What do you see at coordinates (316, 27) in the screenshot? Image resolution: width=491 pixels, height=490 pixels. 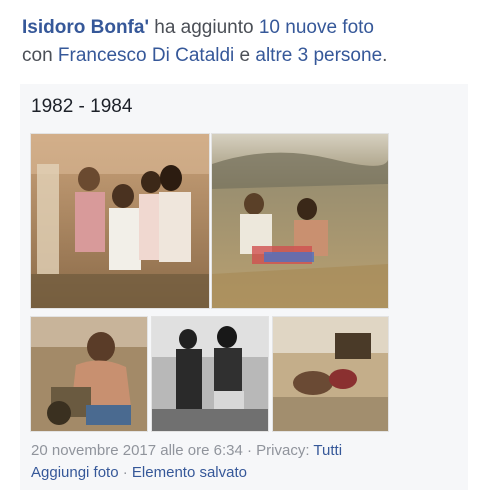 I see `new-photos-link: 10 nuove foto` at bounding box center [316, 27].